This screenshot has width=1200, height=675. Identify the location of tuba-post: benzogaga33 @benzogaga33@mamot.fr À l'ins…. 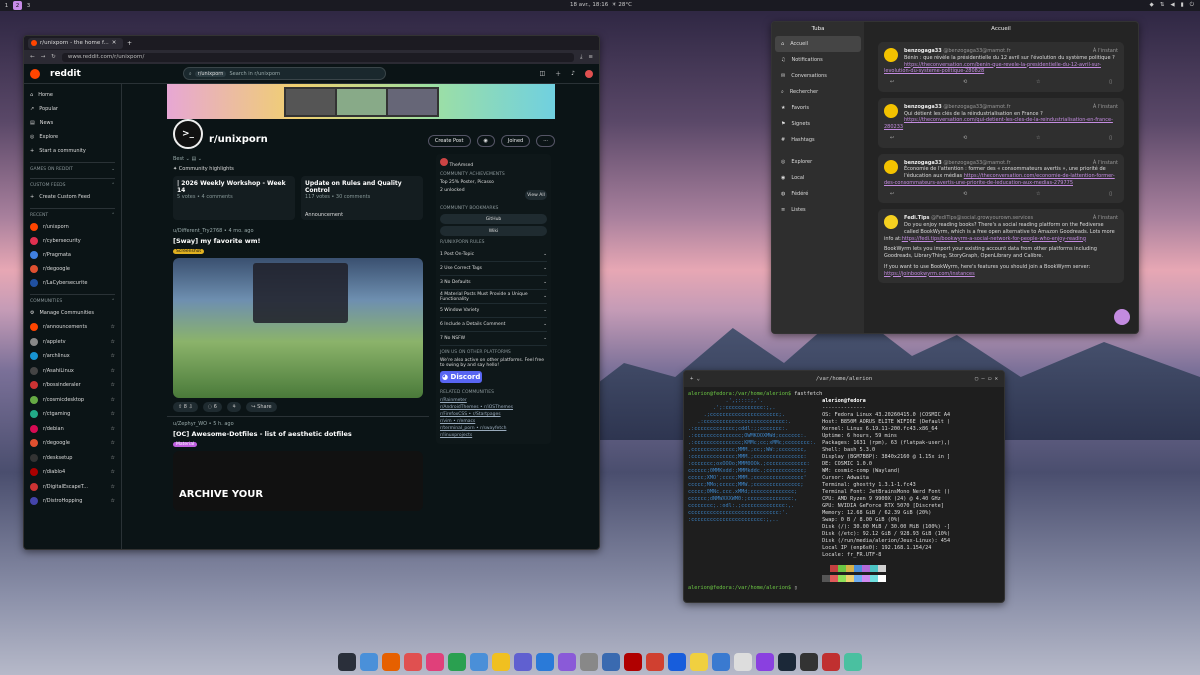
(1001, 178).